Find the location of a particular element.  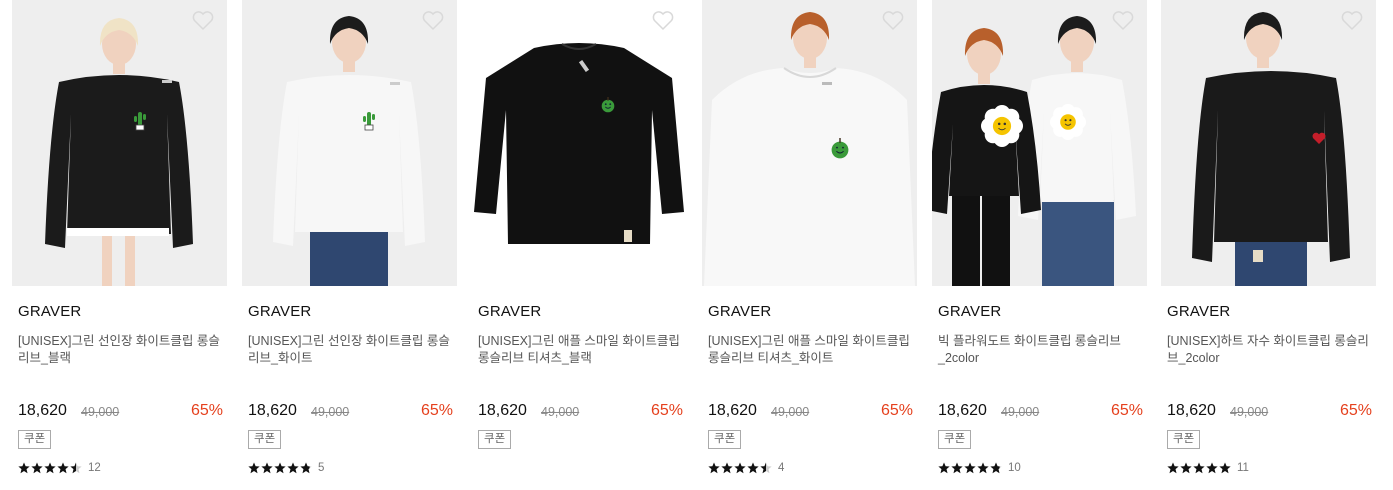

rating: 5 is located at coordinates (286, 468).